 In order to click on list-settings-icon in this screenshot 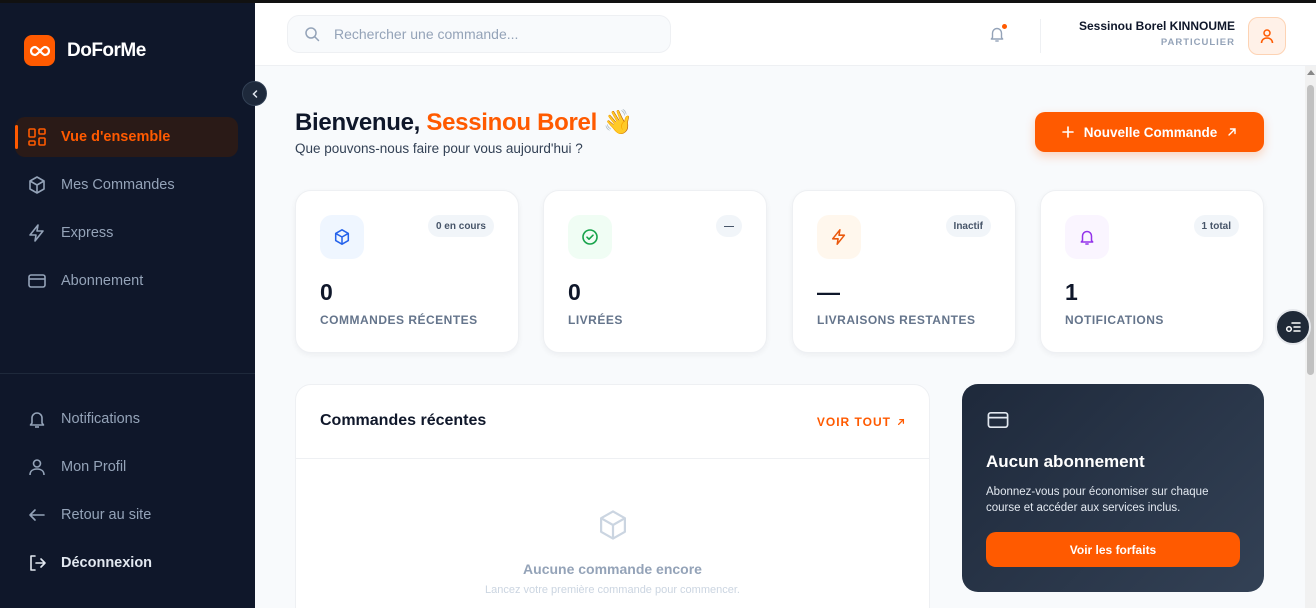, I will do `click(1293, 327)`.